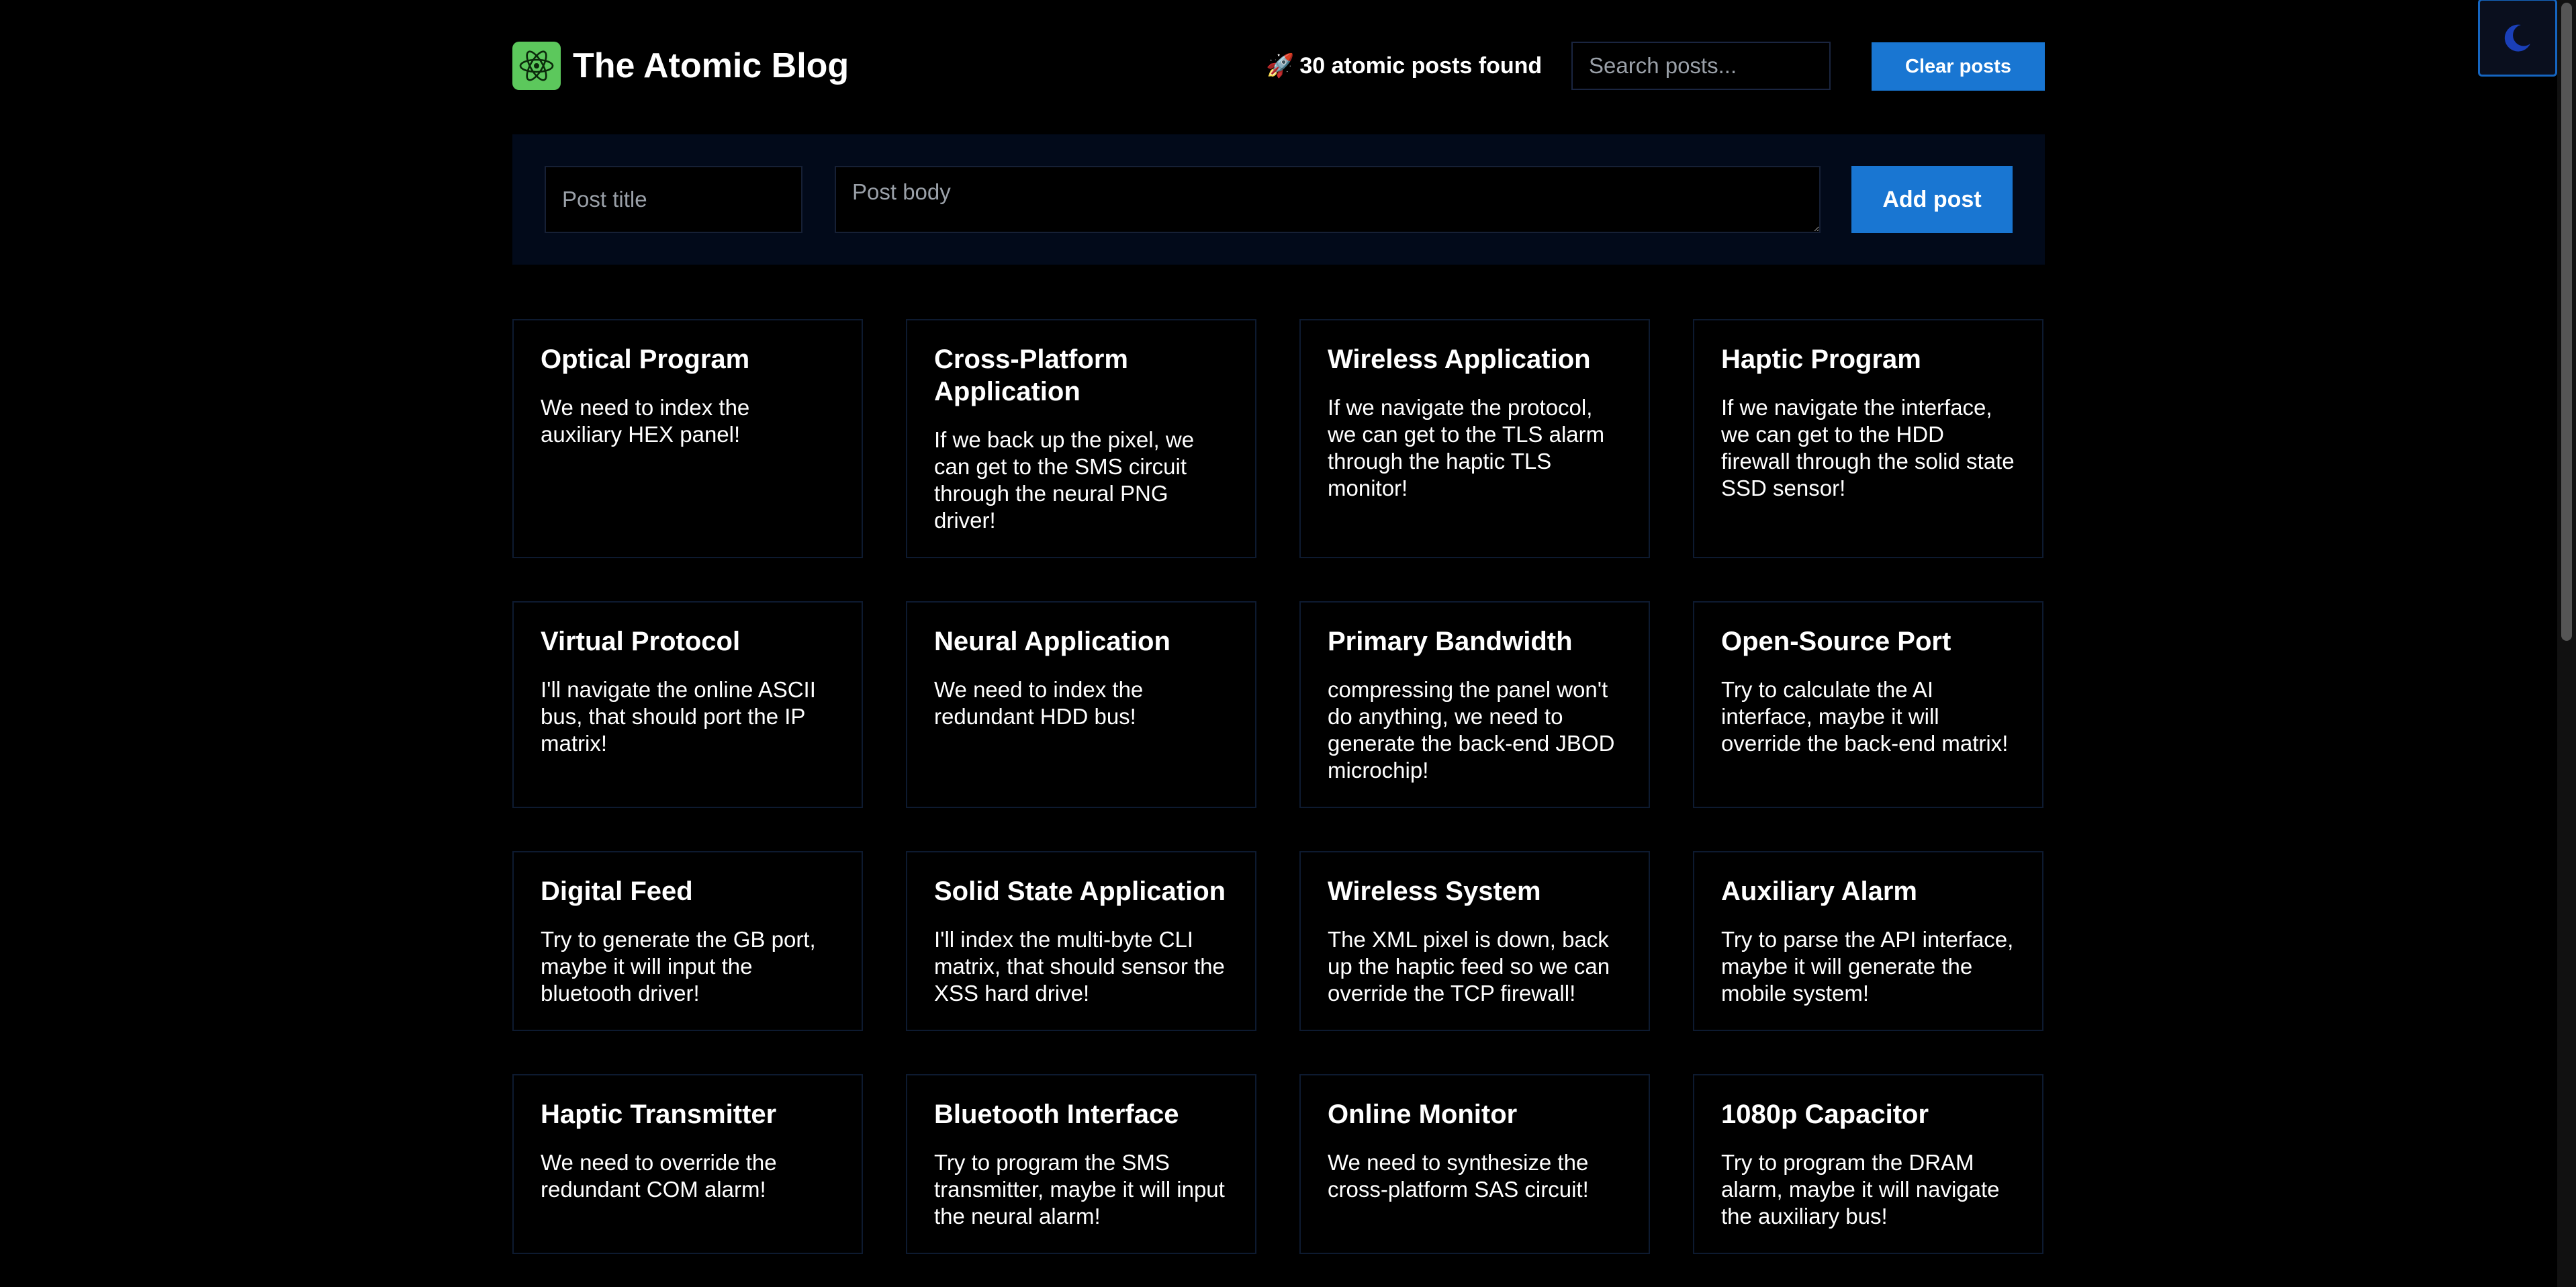 The width and height of the screenshot is (2576, 1287). Describe the element at coordinates (1450, 641) in the screenshot. I see `post-title: Primary Bandwidth` at that location.